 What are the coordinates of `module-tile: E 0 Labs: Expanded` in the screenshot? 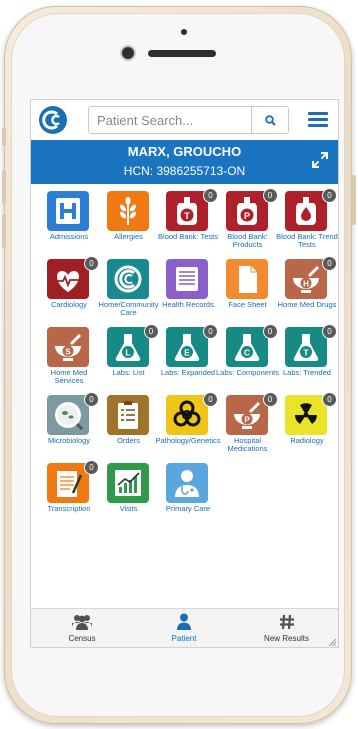 It's located at (188, 358).